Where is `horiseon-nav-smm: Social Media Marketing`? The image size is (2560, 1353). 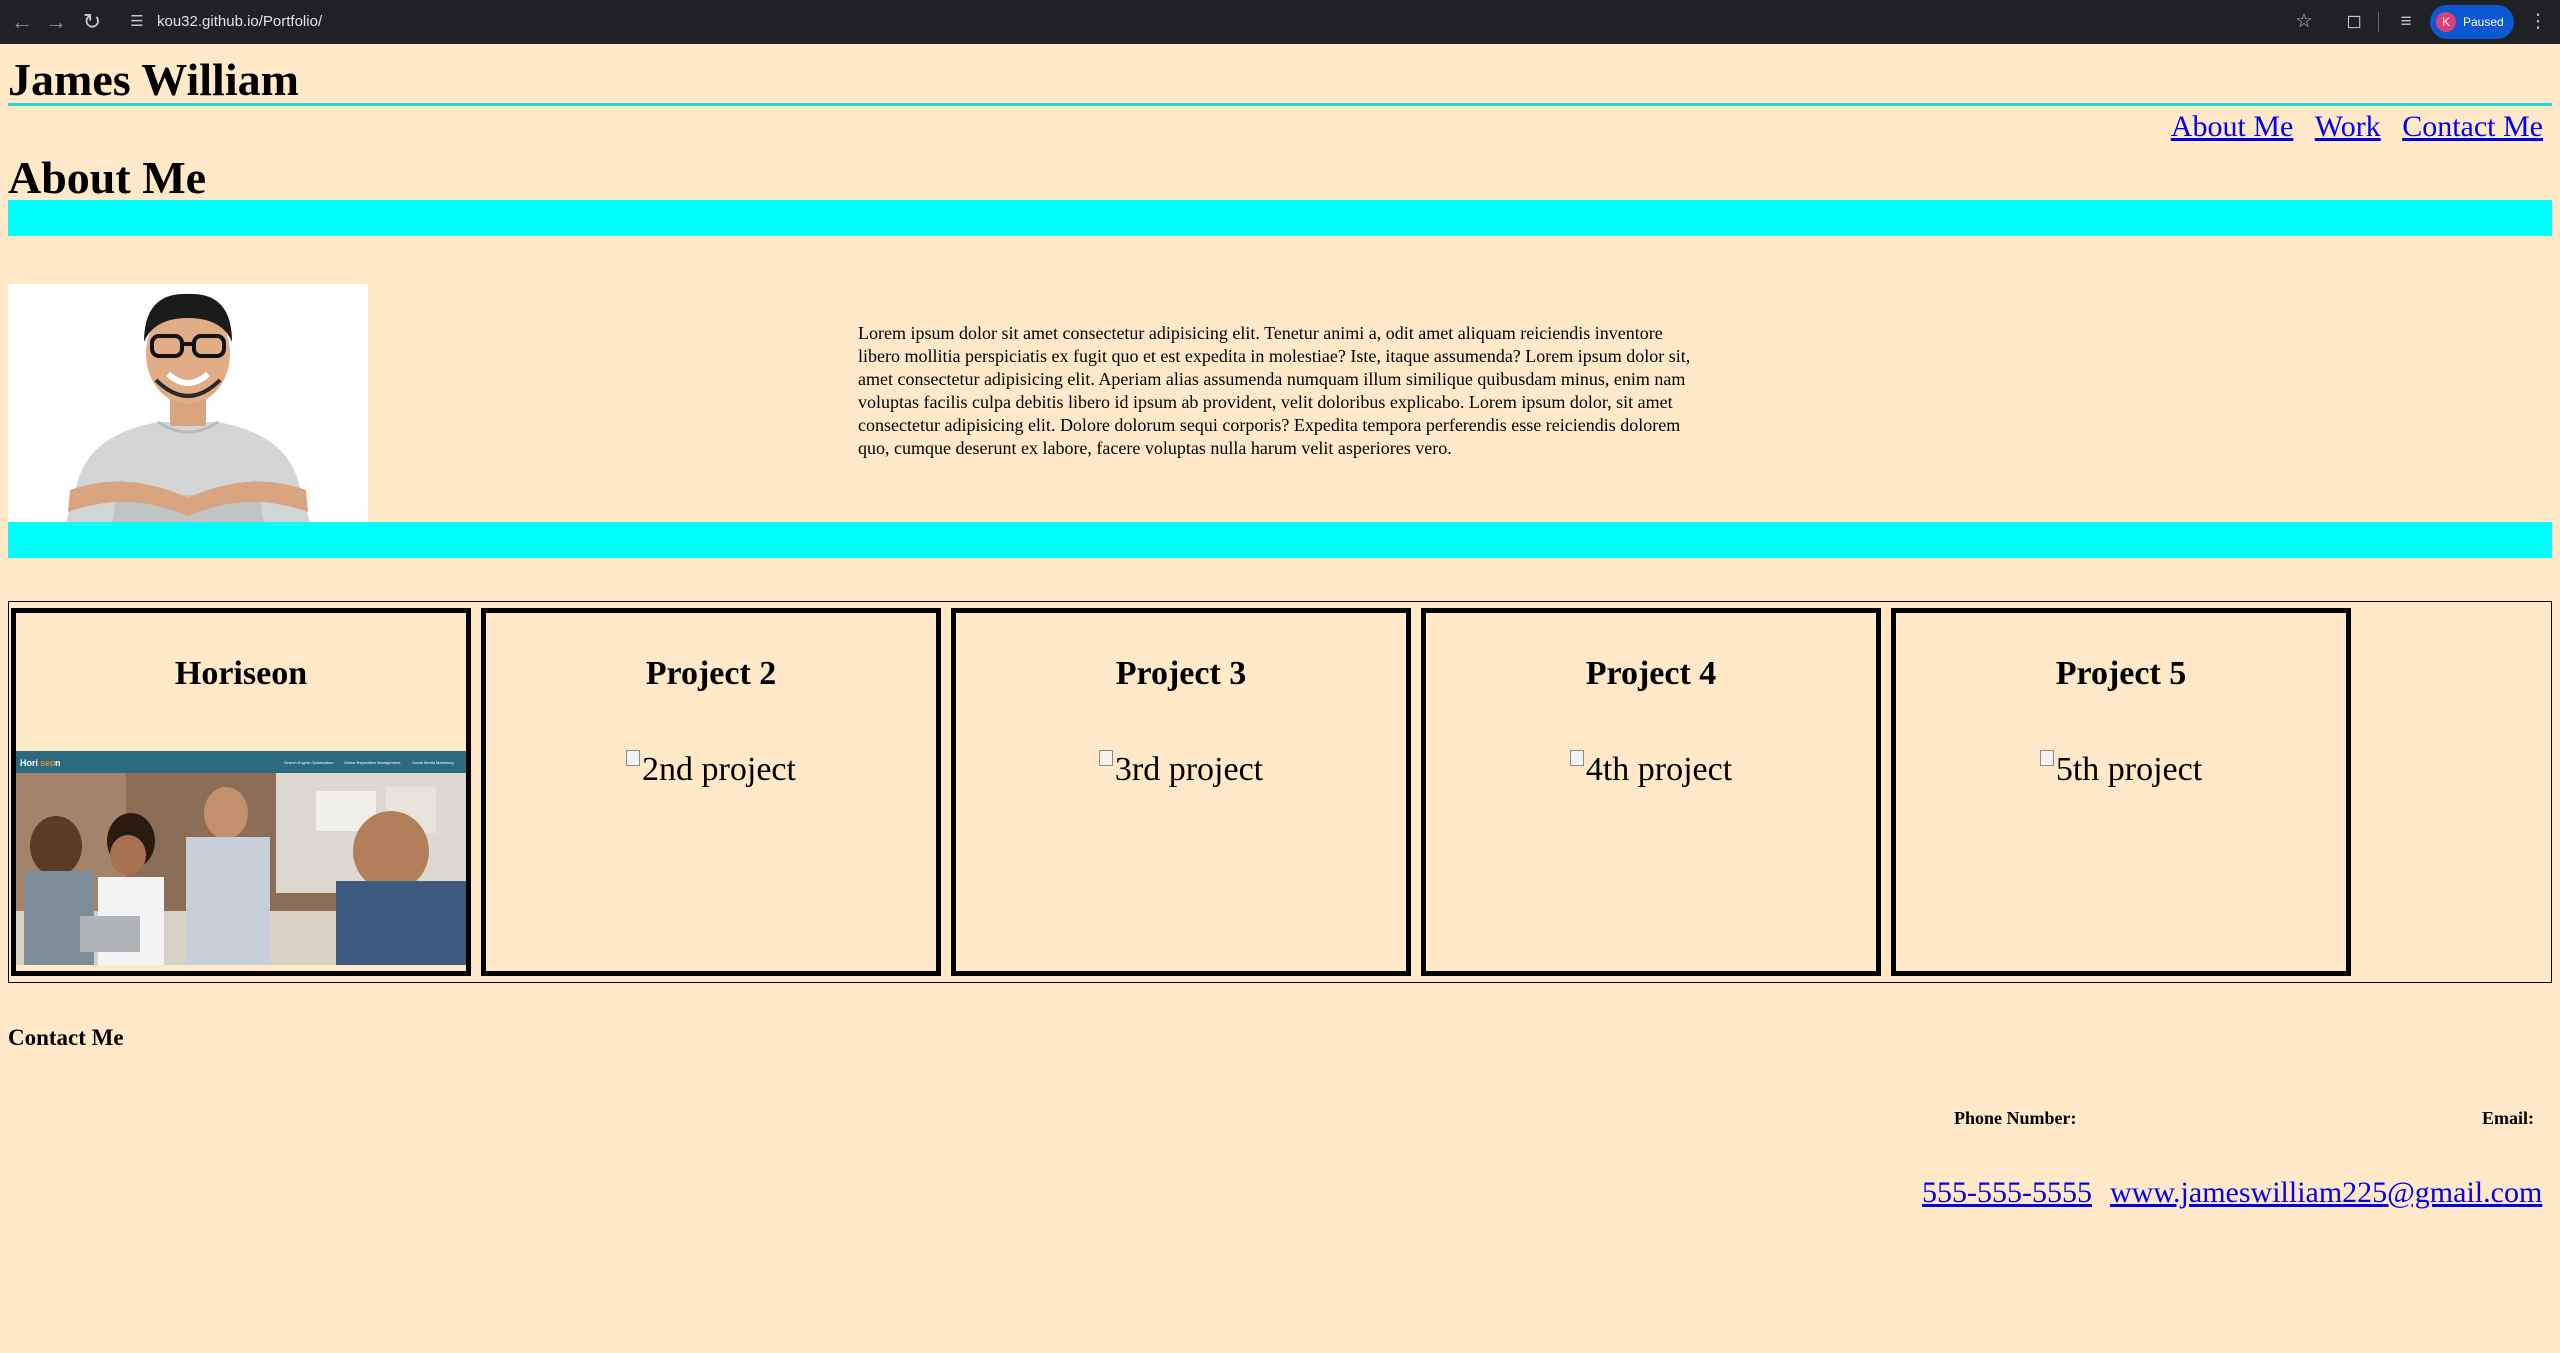 horiseon-nav-smm: Social Media Marketing is located at coordinates (433, 762).